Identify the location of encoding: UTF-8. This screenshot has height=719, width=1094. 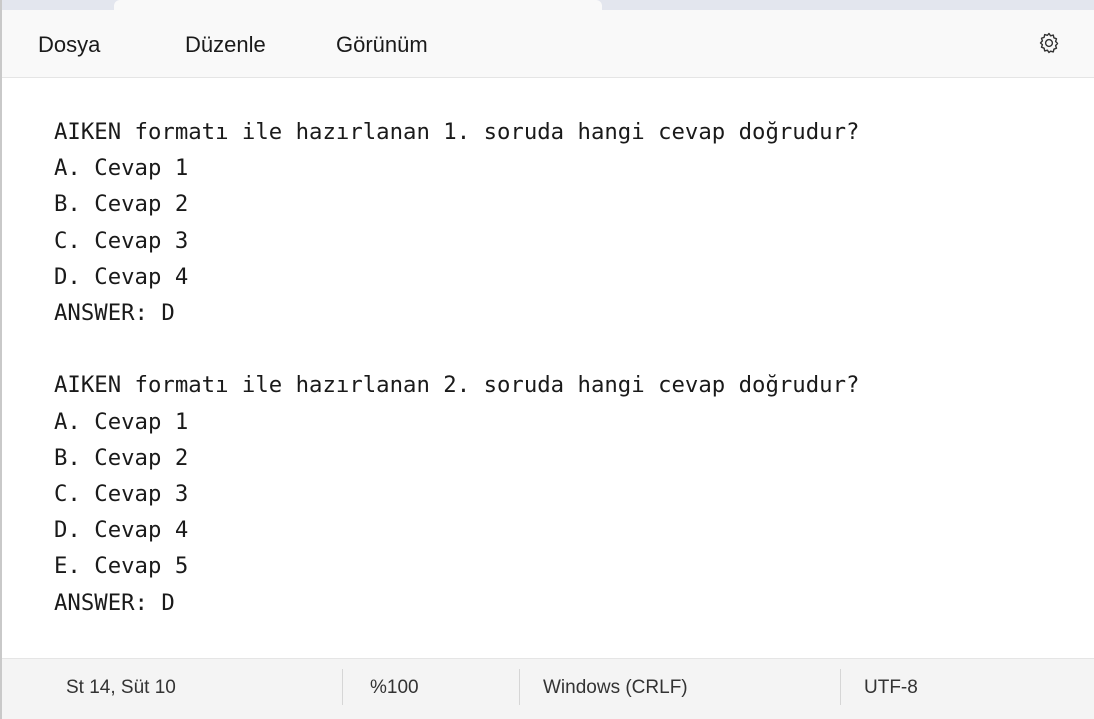
(891, 688).